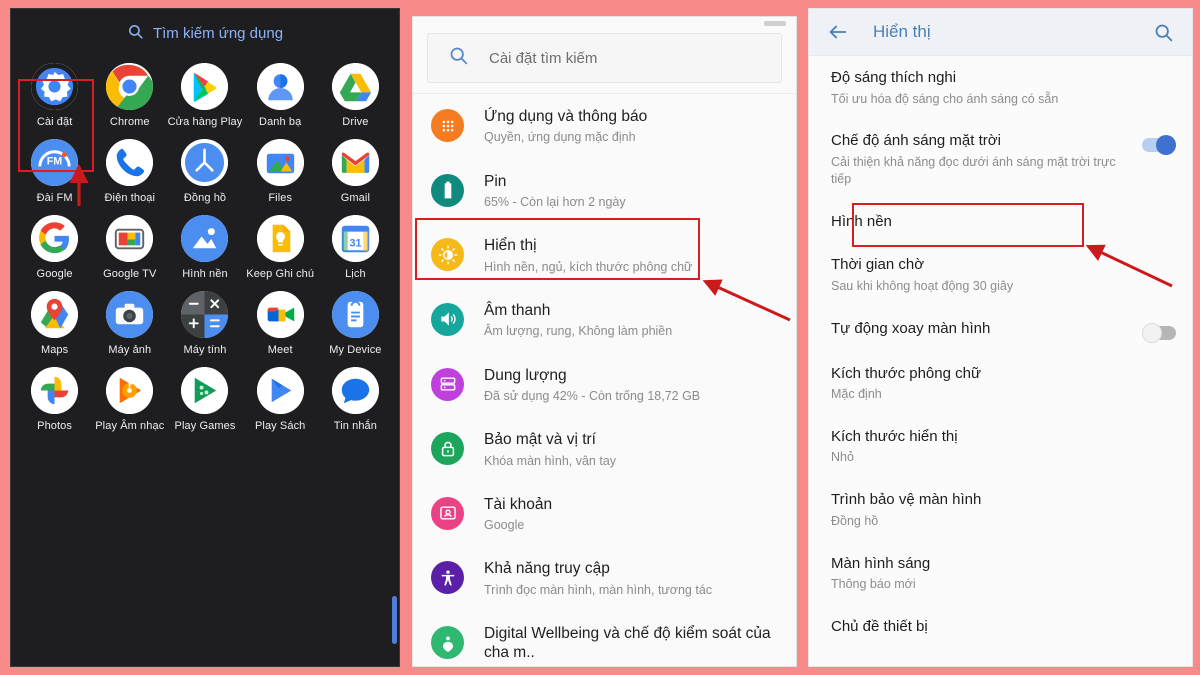  What do you see at coordinates (204, 95) in the screenshot?
I see `app-cell-cửa-hàng-play: Cửa hàng Play` at bounding box center [204, 95].